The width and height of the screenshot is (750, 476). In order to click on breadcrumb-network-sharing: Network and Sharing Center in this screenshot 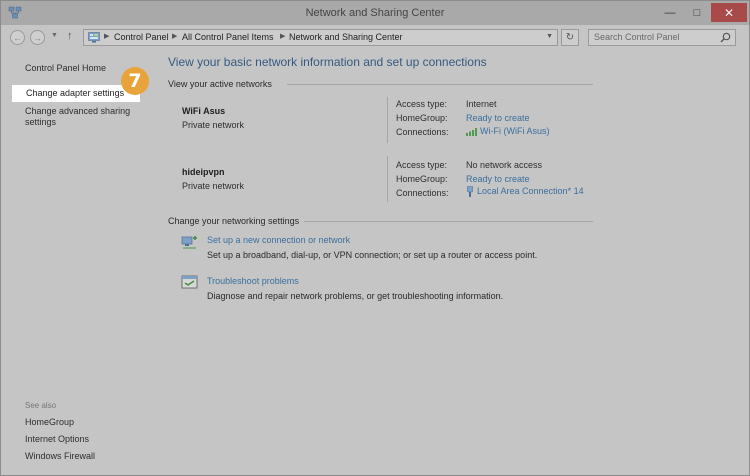, I will do `click(346, 37)`.